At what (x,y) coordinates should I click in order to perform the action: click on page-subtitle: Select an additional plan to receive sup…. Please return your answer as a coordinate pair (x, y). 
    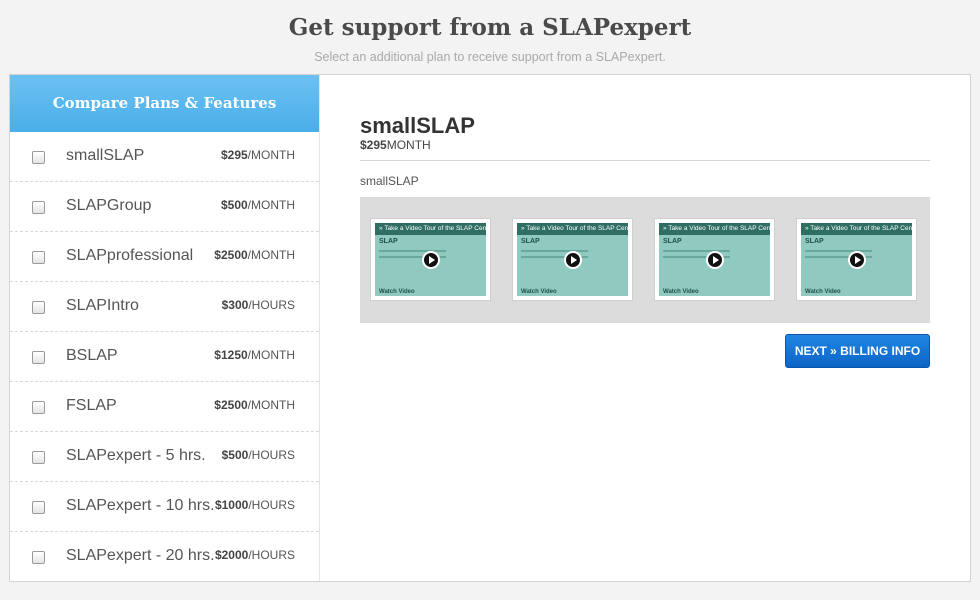
    Looking at the image, I should click on (490, 57).